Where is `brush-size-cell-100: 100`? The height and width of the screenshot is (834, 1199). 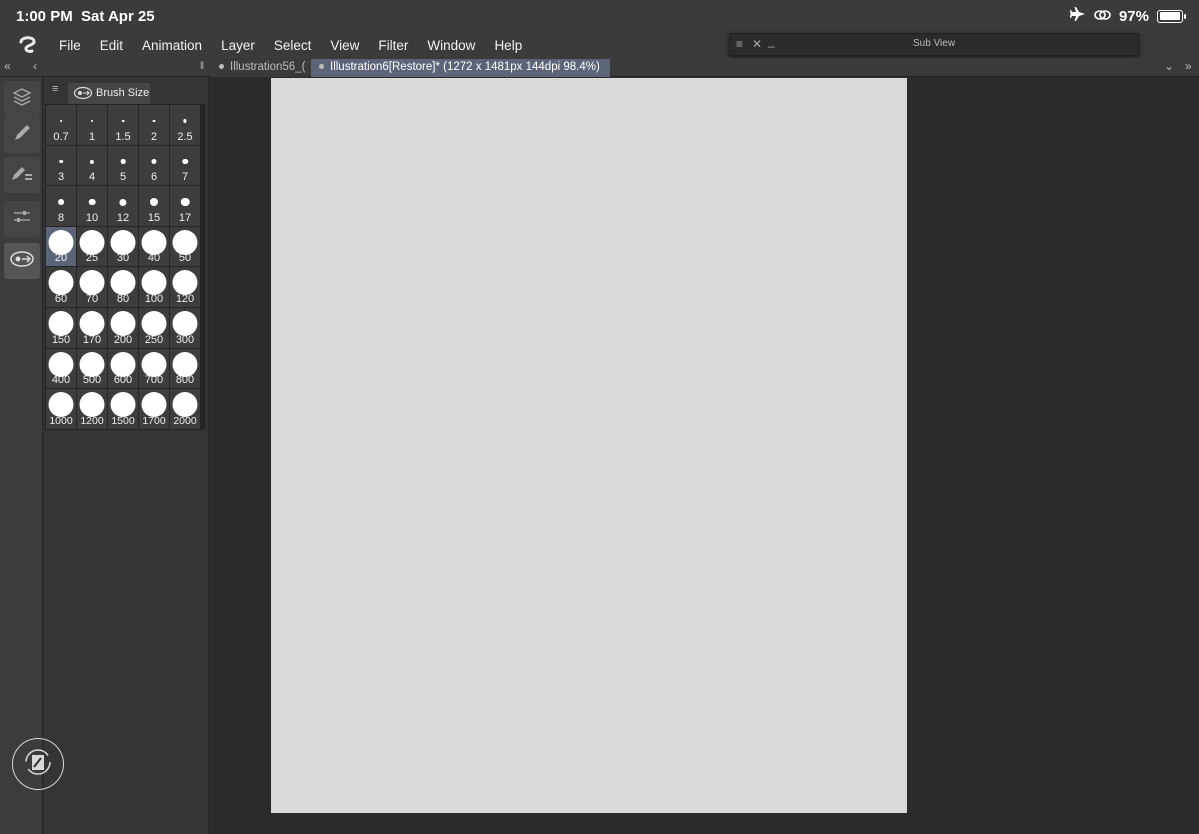 brush-size-cell-100: 100 is located at coordinates (154, 287).